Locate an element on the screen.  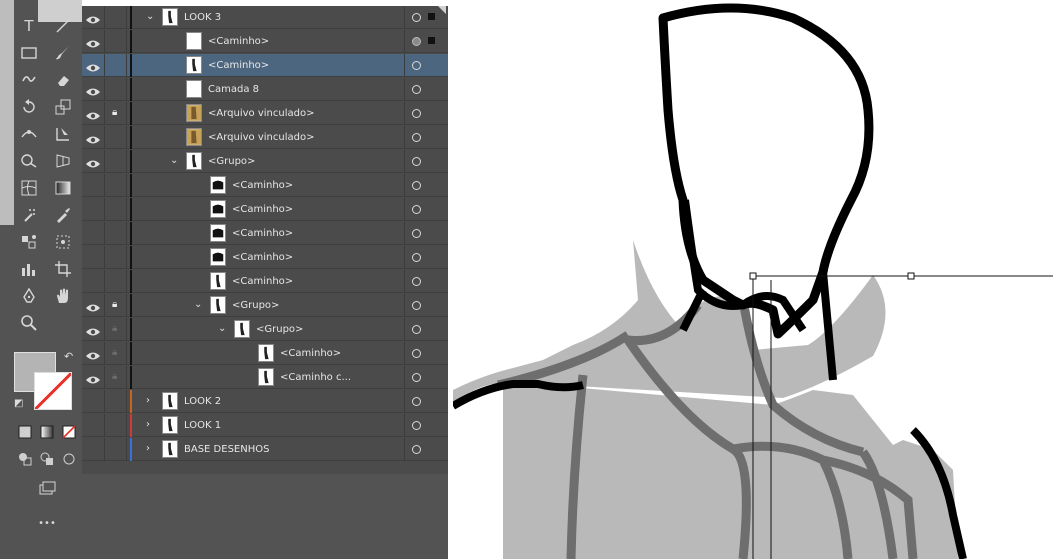
draw-behind-icon is located at coordinates (47, 459).